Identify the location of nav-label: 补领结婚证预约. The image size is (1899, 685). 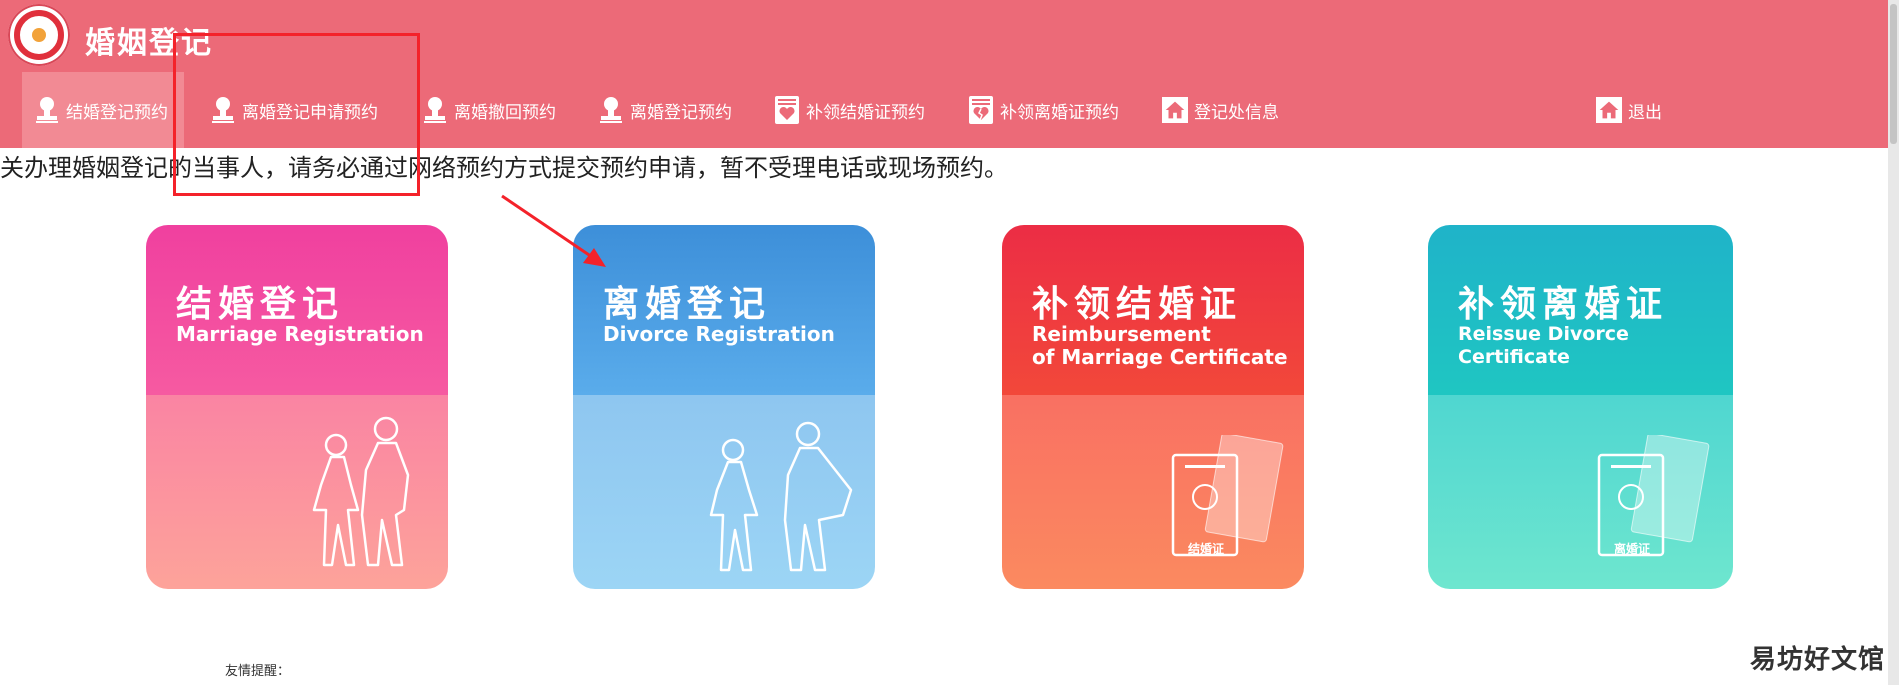
(865, 112).